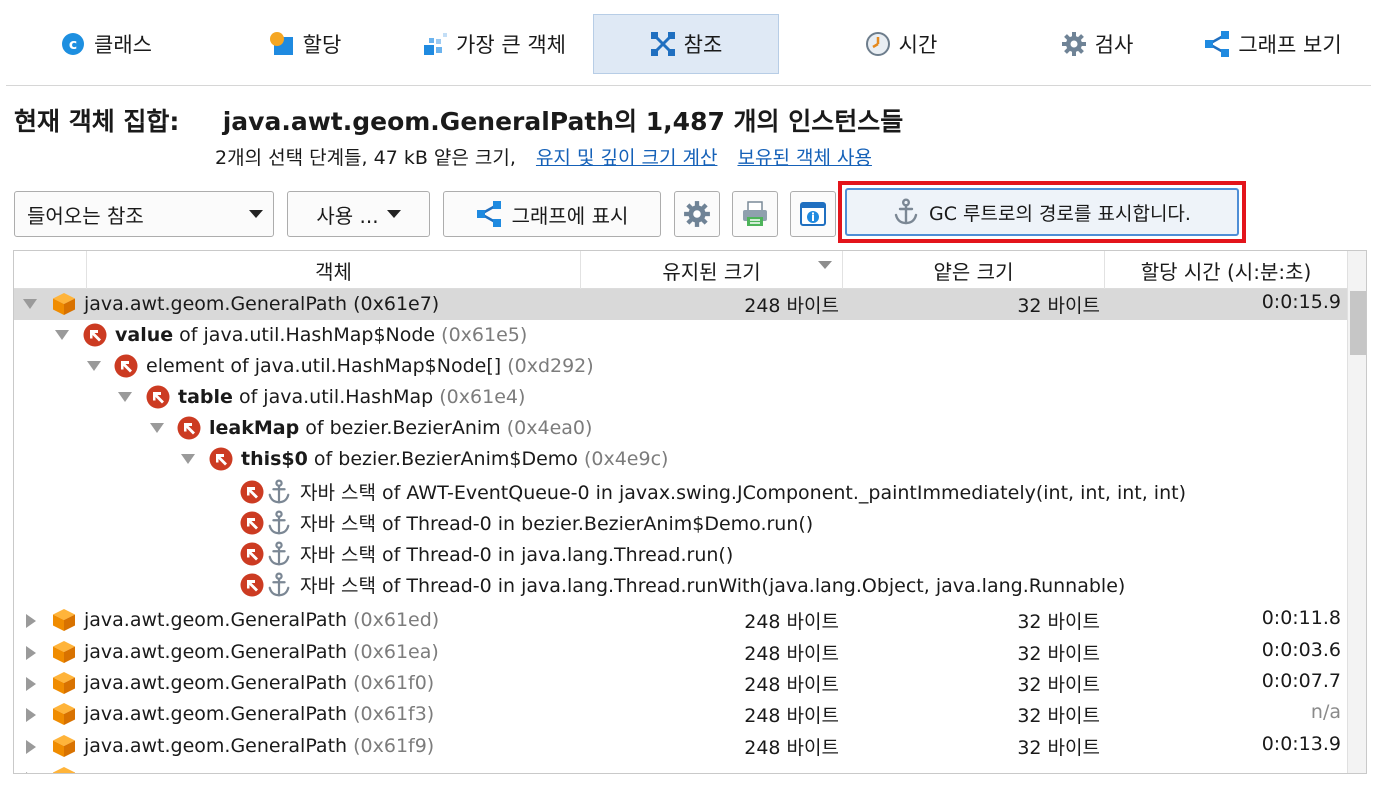 Image resolution: width=1377 pixels, height=791 pixels. I want to click on heading-label: 현재 객체 집합:, so click(97, 121).